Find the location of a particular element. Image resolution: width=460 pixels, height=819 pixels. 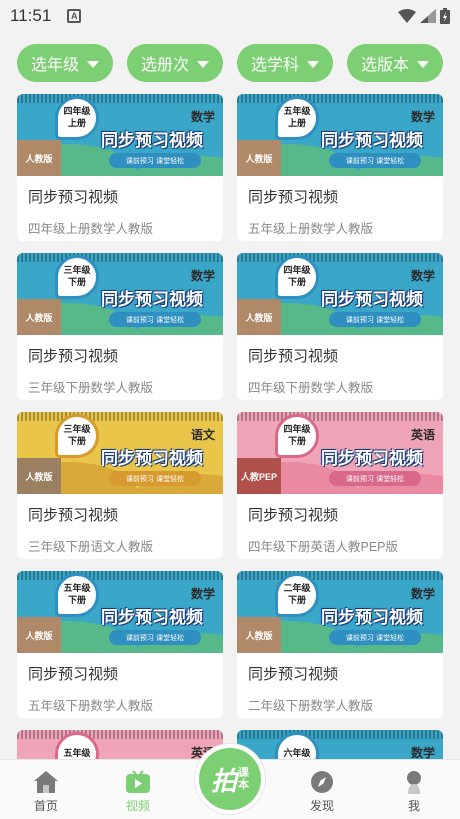

home-icon is located at coordinates (46, 782).